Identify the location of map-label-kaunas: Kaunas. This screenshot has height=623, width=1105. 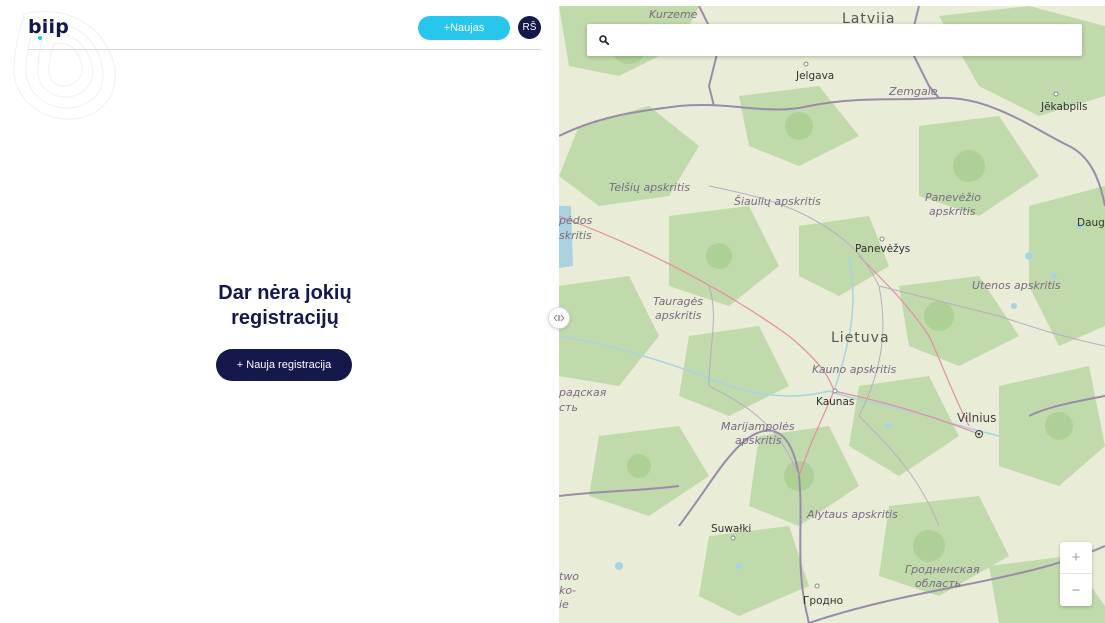
(835, 402).